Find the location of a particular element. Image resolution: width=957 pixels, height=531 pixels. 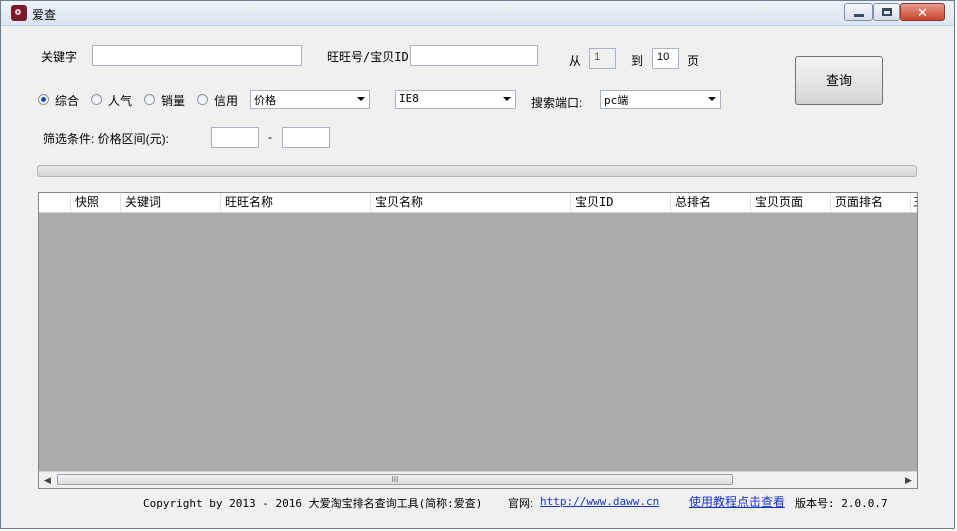

port-select-value: pc端 is located at coordinates (616, 100).